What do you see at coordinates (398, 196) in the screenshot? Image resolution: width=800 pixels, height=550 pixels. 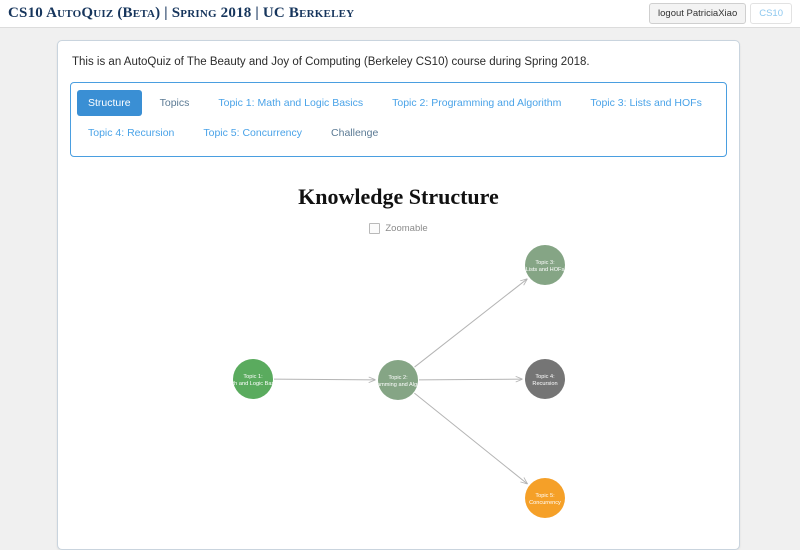 I see `page-title: Knowledge Structure` at bounding box center [398, 196].